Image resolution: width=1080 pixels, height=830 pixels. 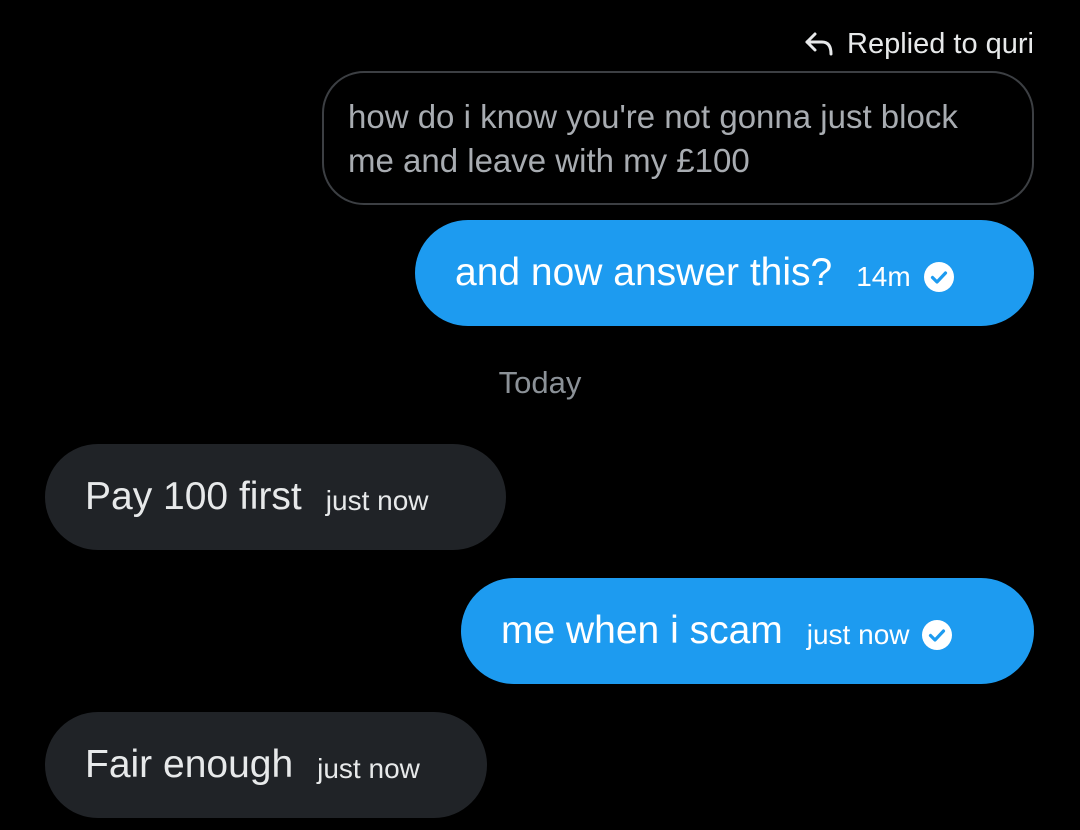 What do you see at coordinates (644, 272) in the screenshot?
I see `message-text: and now answer this?` at bounding box center [644, 272].